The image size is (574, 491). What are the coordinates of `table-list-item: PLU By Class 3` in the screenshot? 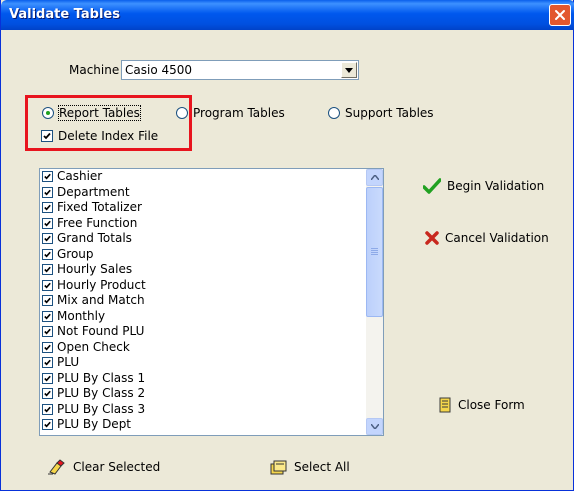 It's located at (94, 410).